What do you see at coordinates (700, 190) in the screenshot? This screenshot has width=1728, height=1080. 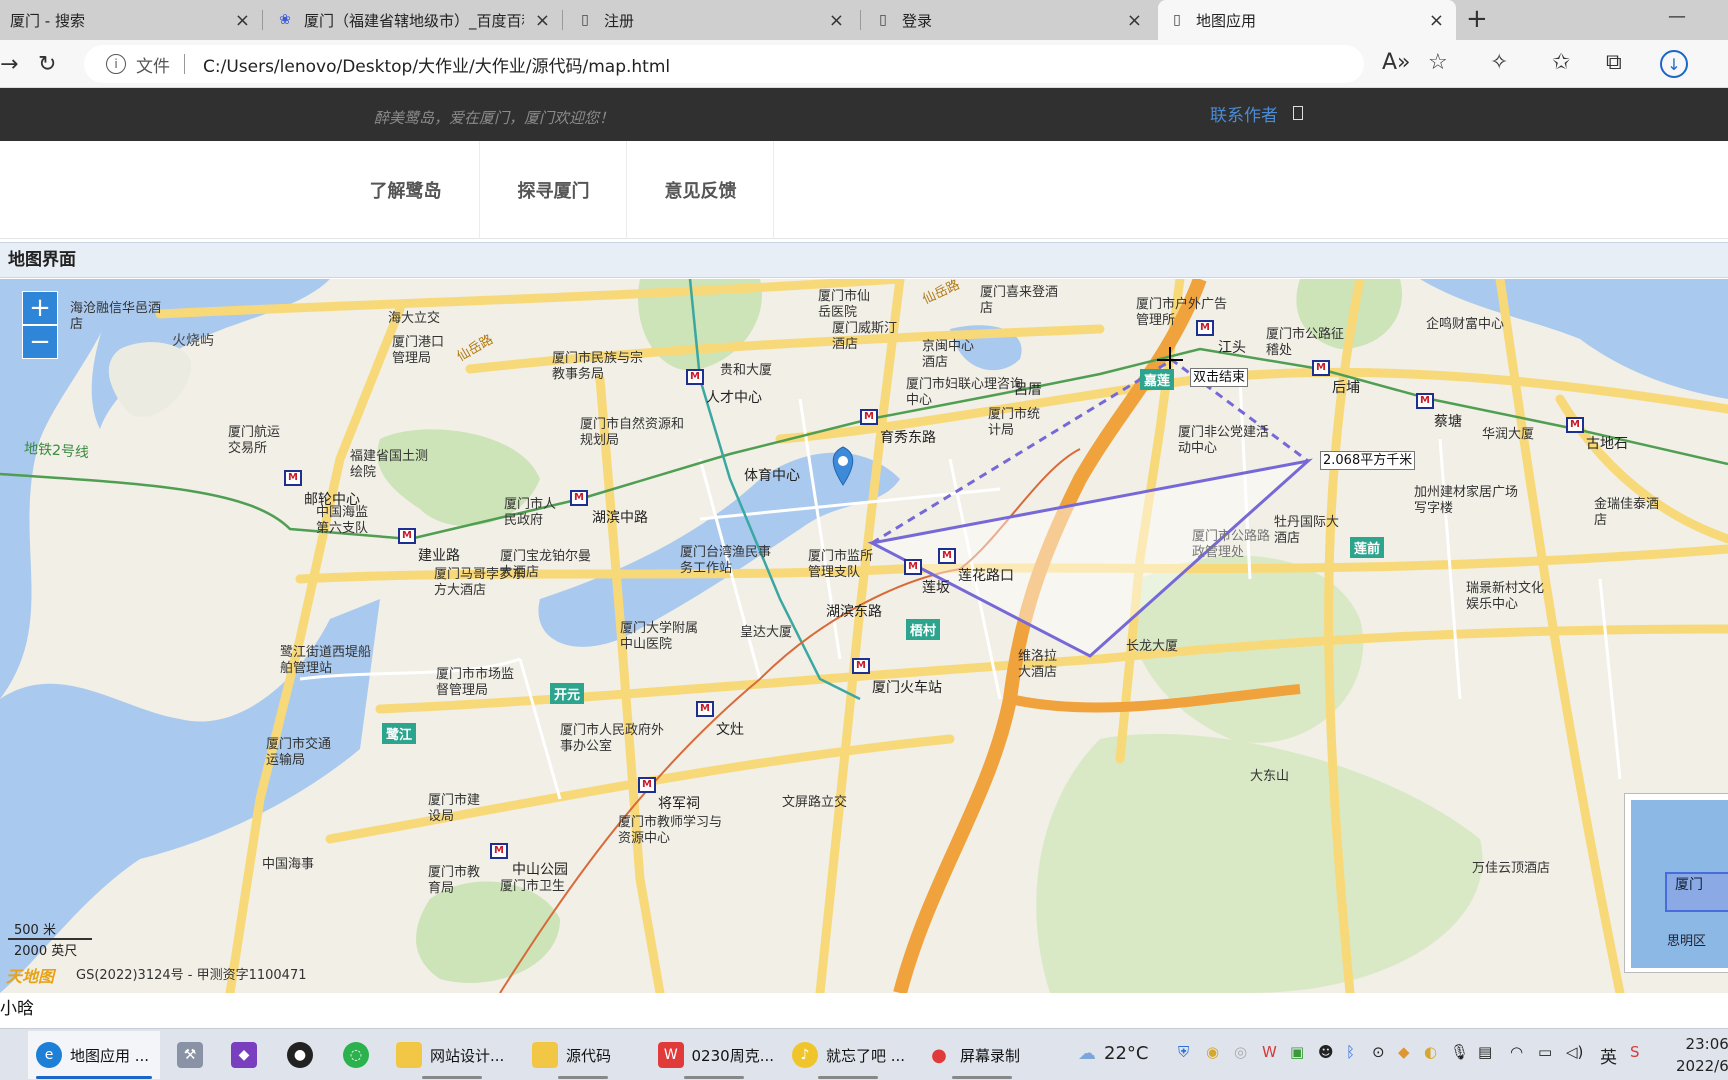 I see `nav-item-feedback: 意见反馈` at bounding box center [700, 190].